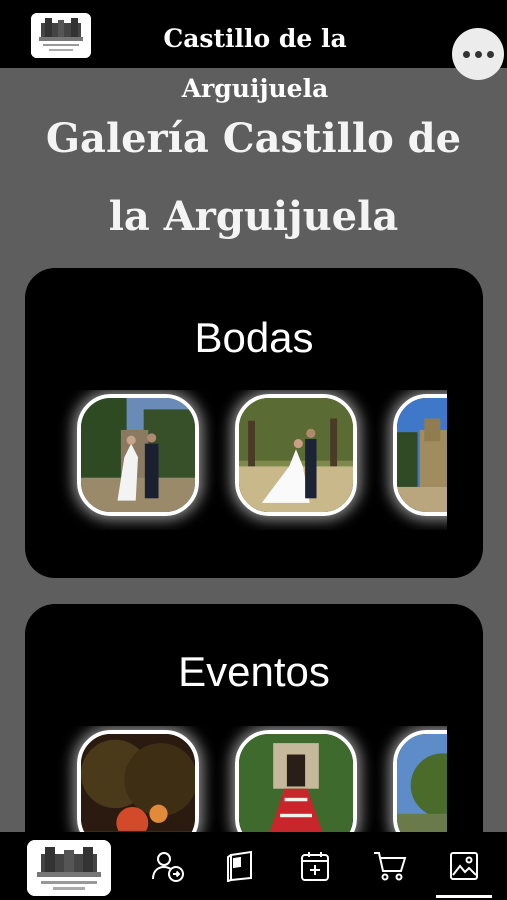  Describe the element at coordinates (254, 337) in the screenshot. I see `gallery-title: Bodas` at that location.